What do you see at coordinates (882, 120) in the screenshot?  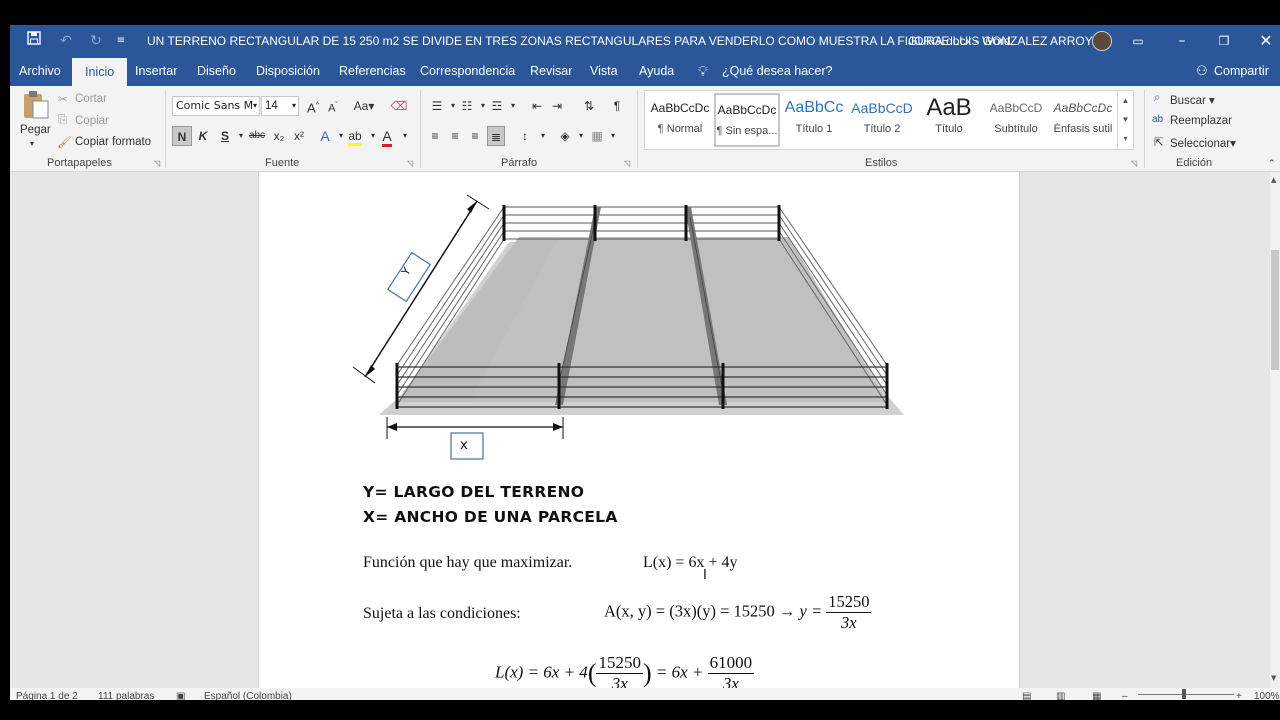 I see `style-heading-2: AaBbCcD Título 2` at bounding box center [882, 120].